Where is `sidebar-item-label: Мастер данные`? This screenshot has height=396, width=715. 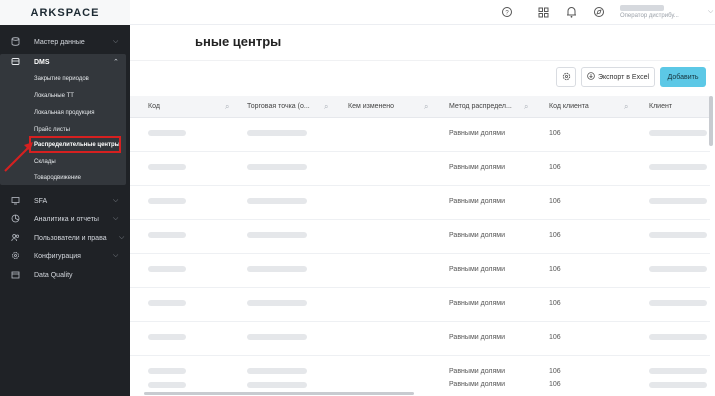 sidebar-item-label: Мастер данные is located at coordinates (59, 42).